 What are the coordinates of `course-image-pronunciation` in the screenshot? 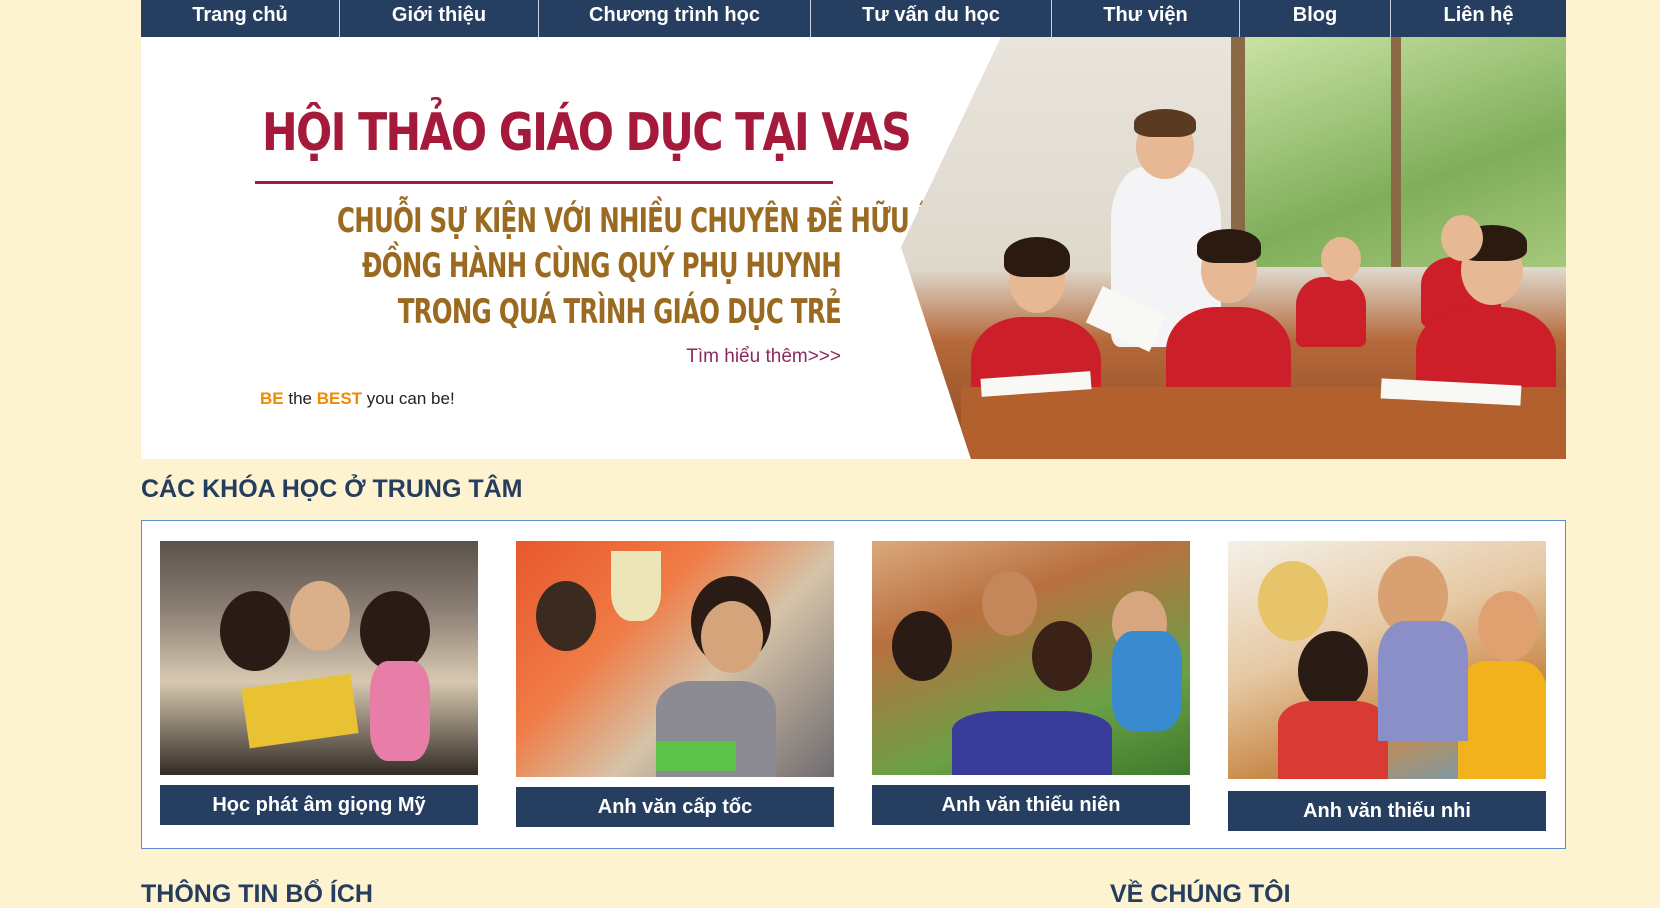 It's located at (319, 658).